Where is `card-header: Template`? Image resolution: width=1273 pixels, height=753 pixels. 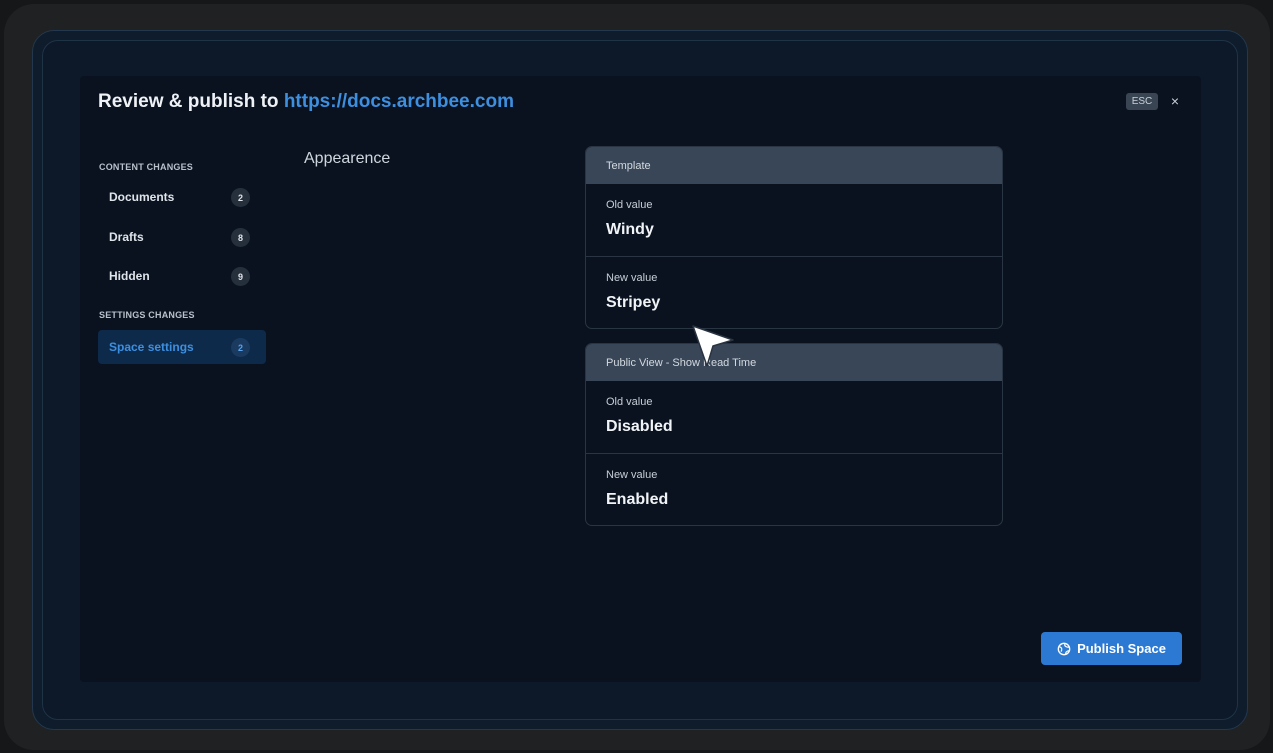
card-header: Template is located at coordinates (794, 165).